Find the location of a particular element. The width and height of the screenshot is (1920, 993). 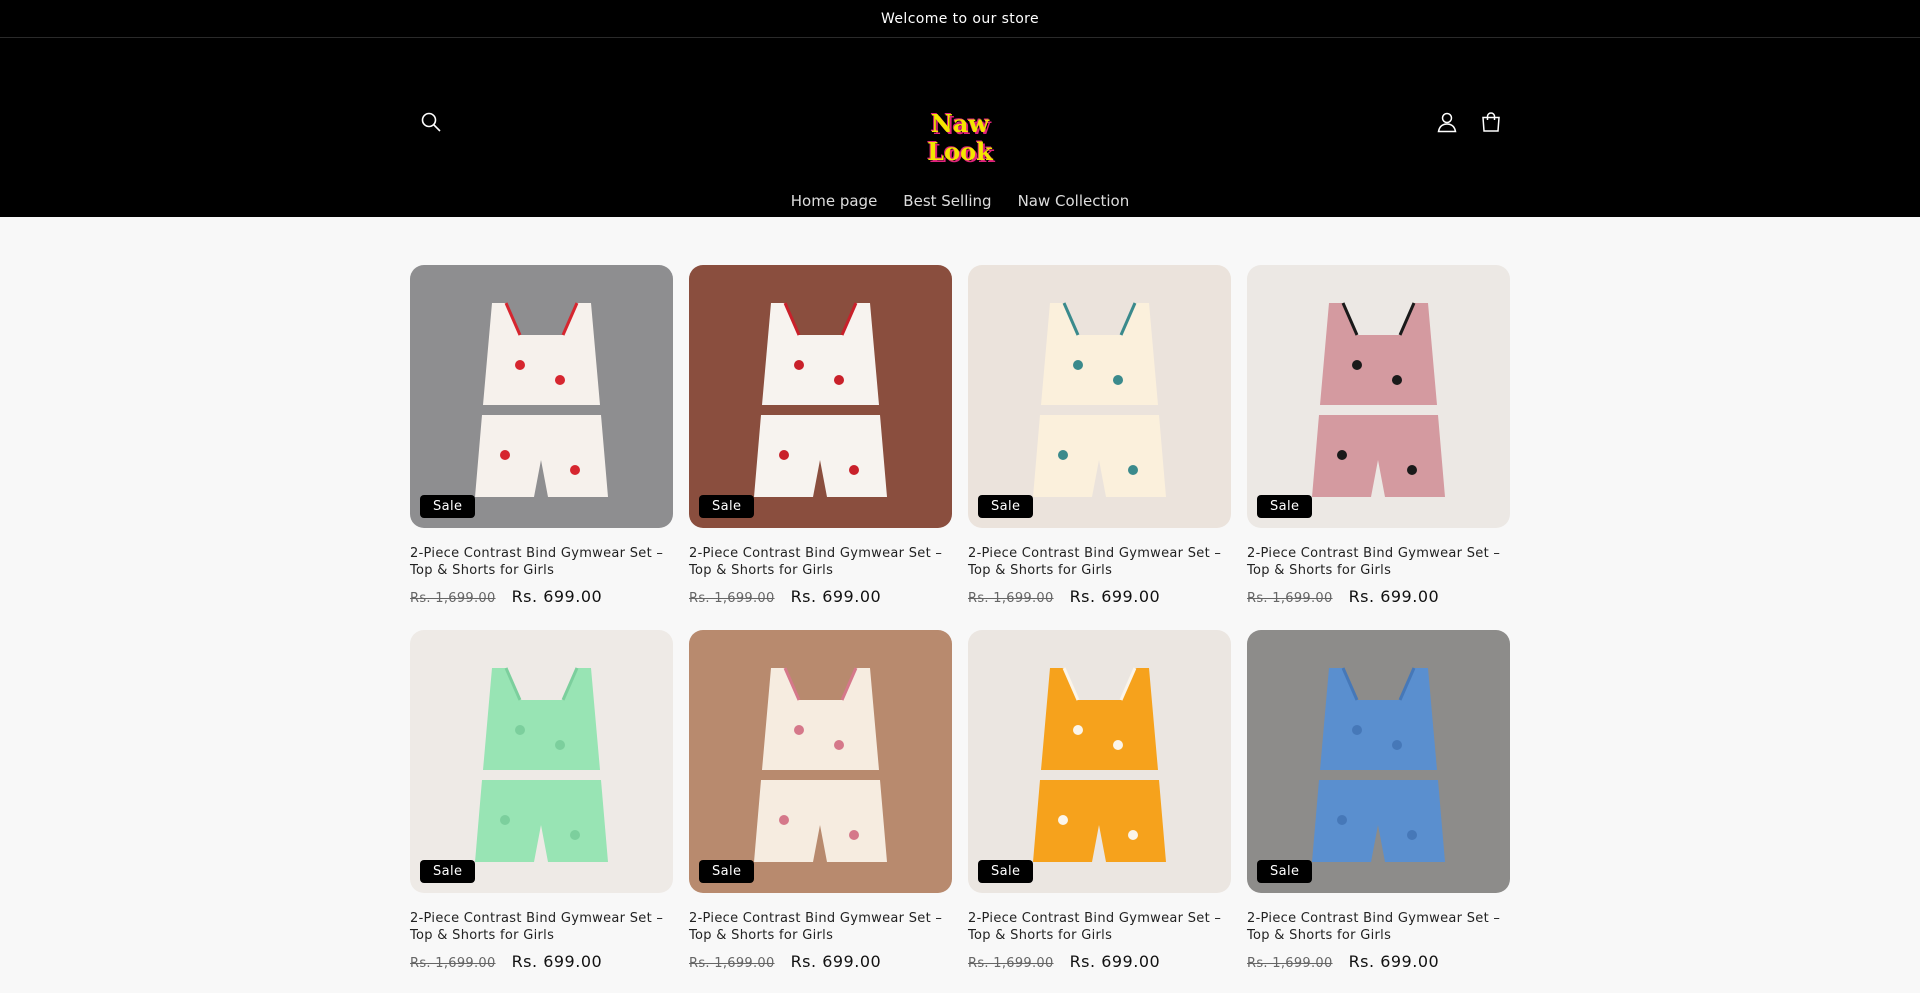

nav-naw-collection: Naw Collection is located at coordinates (1074, 201).